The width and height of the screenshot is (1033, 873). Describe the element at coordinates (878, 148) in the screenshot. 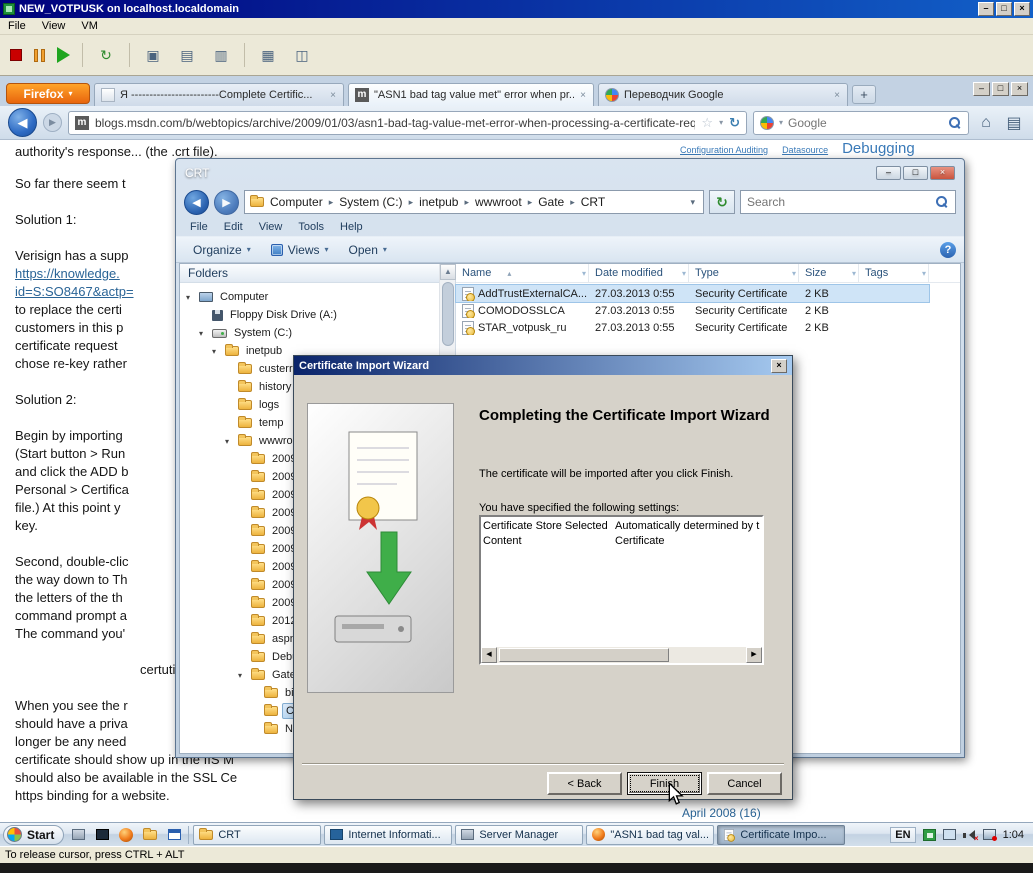

I see `page-header-link: Debugging` at that location.